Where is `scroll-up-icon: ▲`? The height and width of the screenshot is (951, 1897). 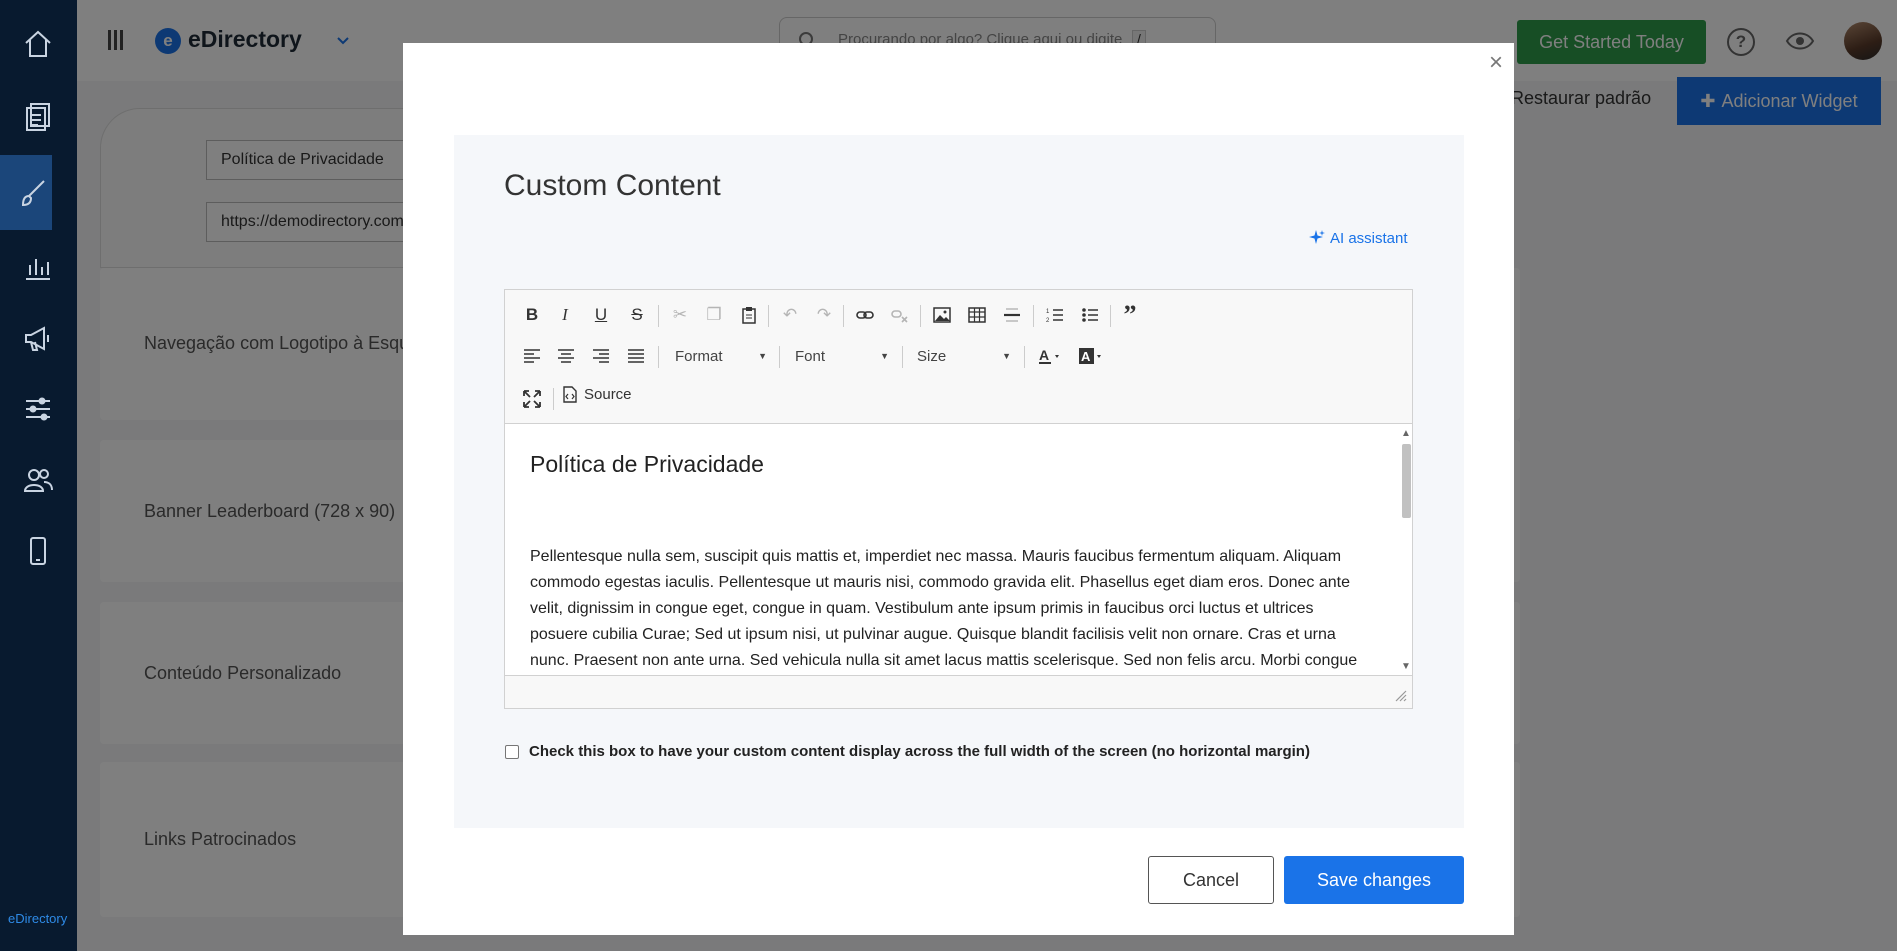 scroll-up-icon: ▲ is located at coordinates (1406, 433).